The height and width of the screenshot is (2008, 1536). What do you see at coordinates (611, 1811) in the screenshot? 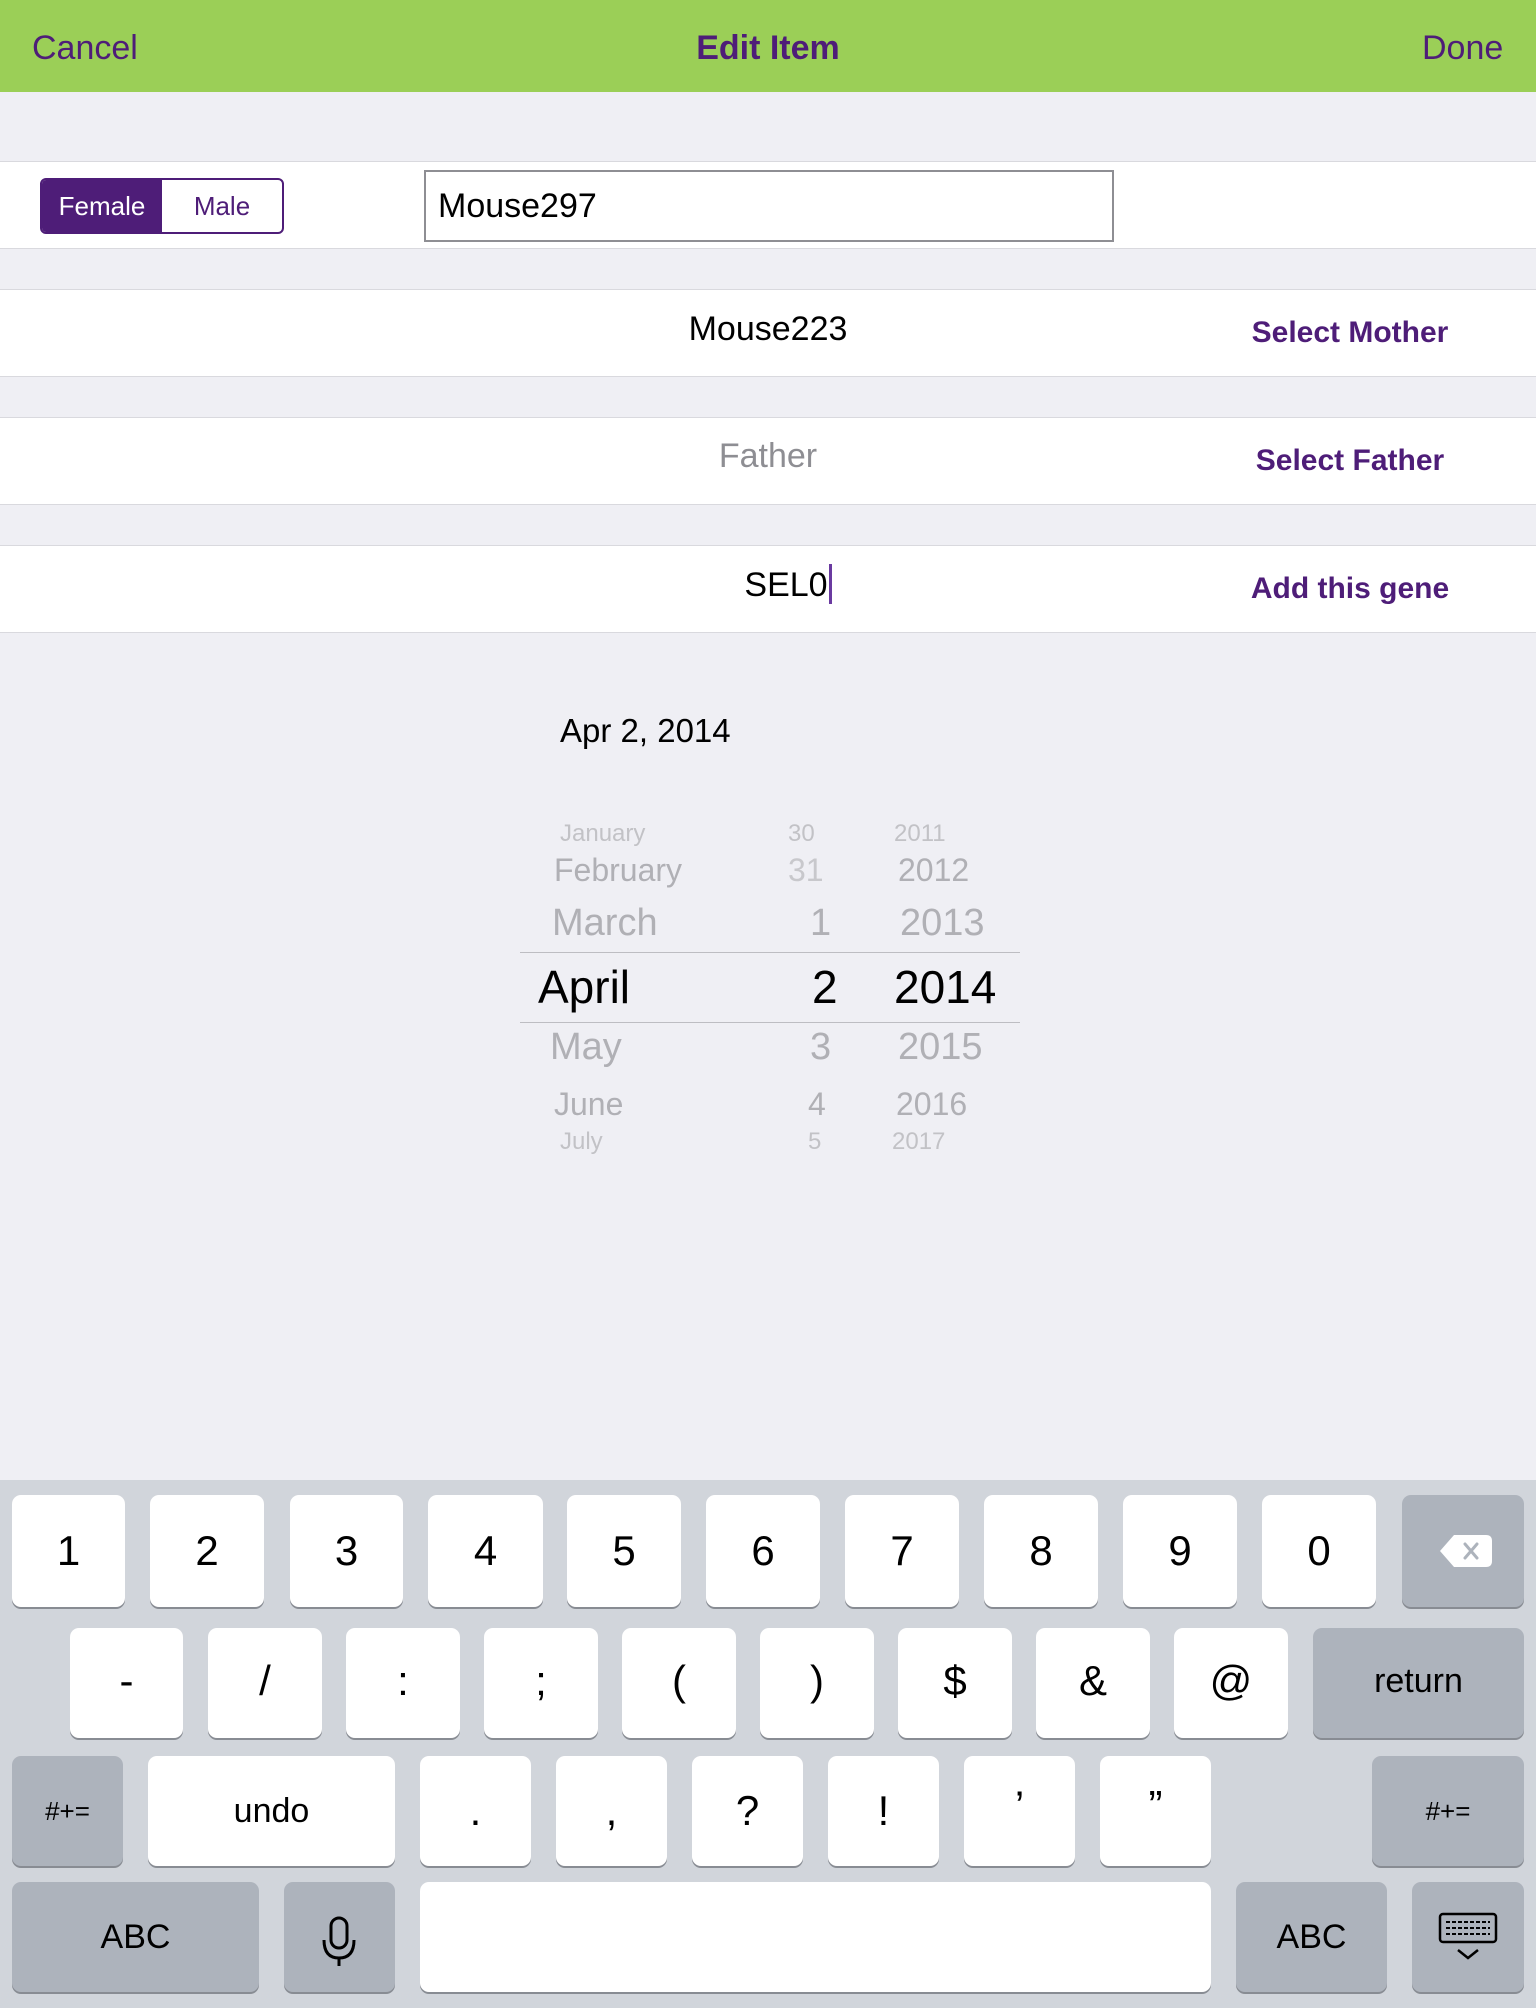
I see `key-comma: ,` at bounding box center [611, 1811].